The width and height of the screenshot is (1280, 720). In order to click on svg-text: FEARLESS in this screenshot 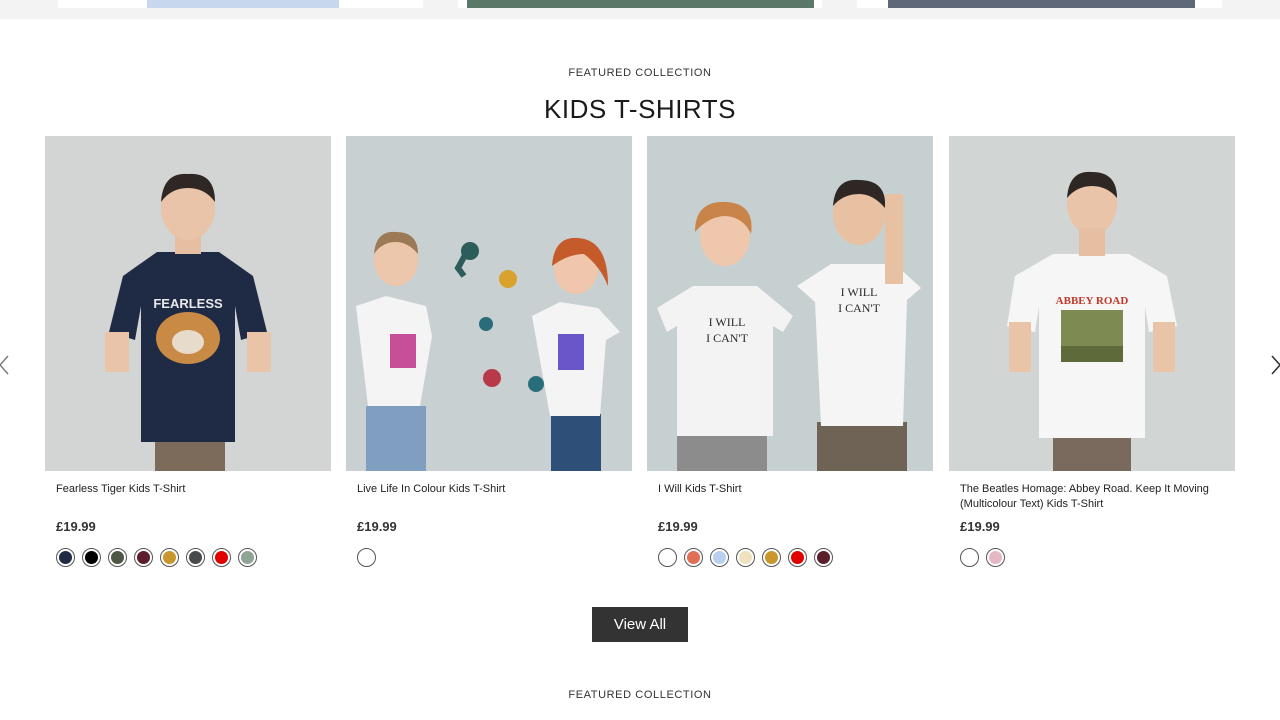, I will do `click(188, 303)`.